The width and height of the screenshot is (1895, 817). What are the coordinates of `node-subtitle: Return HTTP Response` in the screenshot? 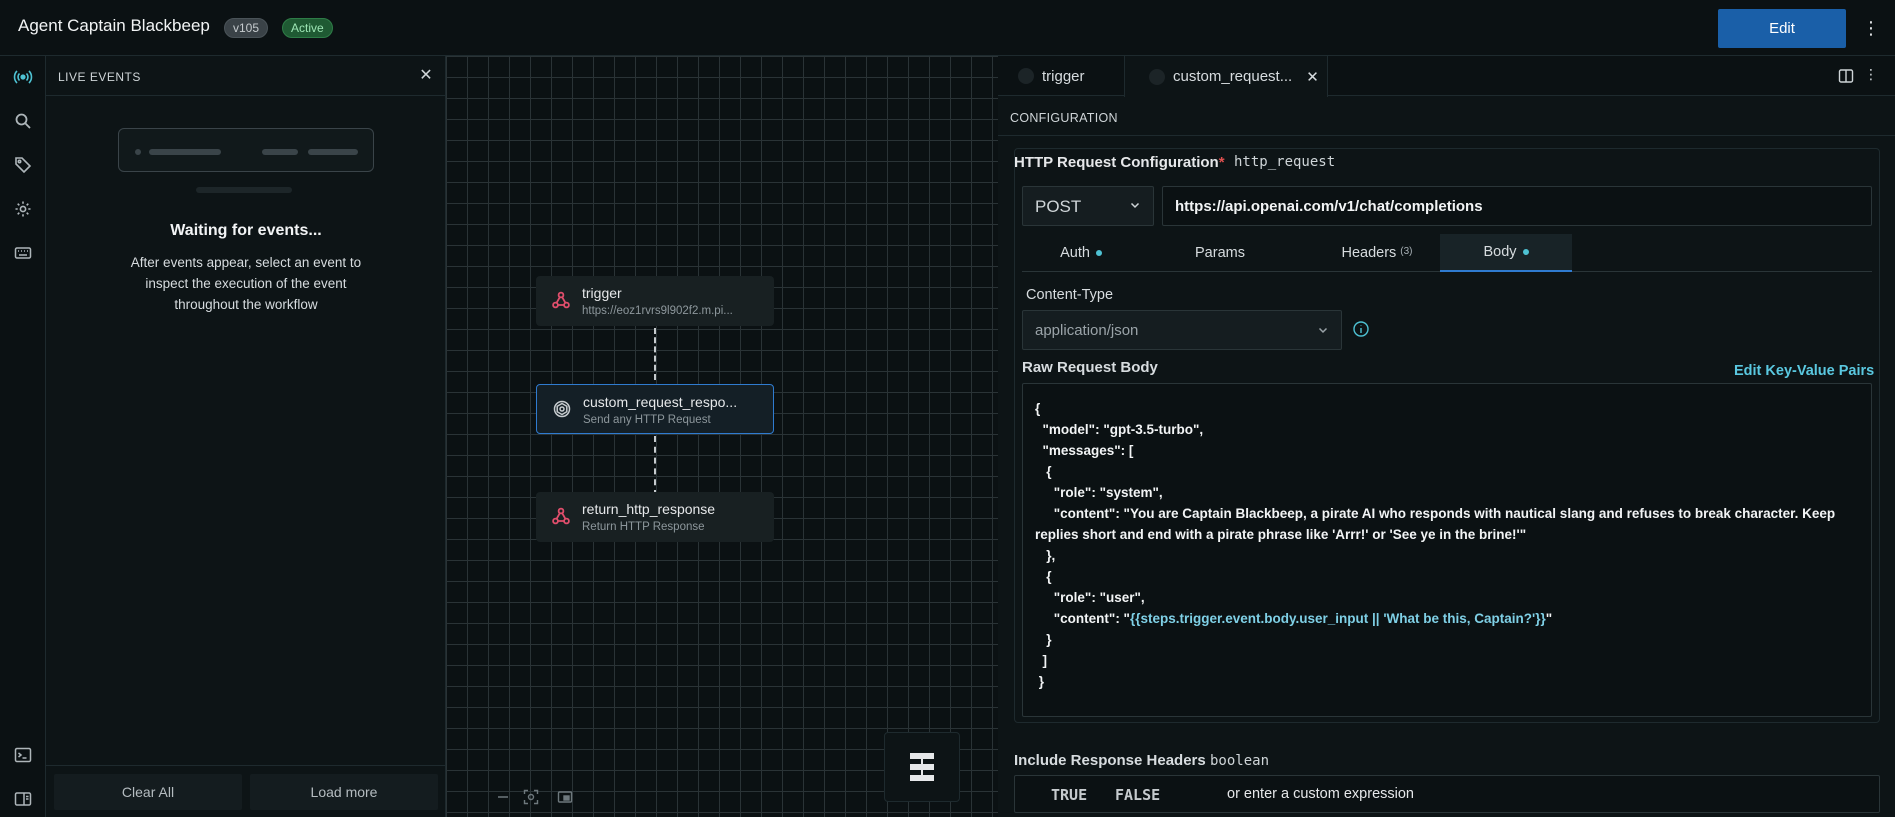 It's located at (643, 527).